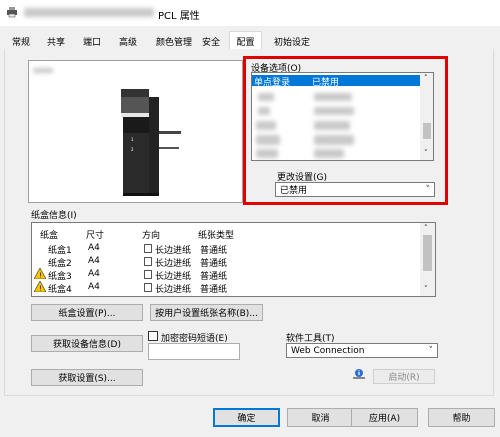 This screenshot has height=437, width=500. I want to click on tab-general: 常规, so click(21, 41).